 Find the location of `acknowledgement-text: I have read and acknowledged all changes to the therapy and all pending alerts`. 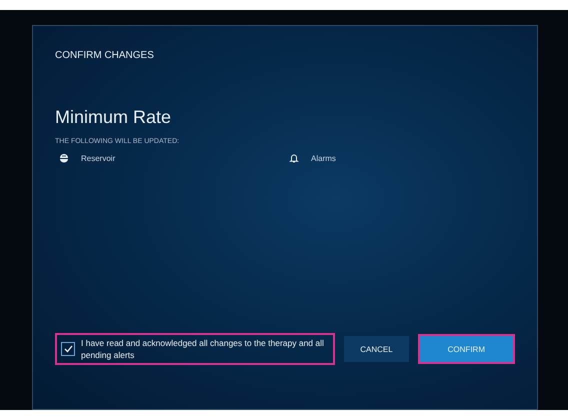

acknowledgement-text: I have read and acknowledged all changes to the therapy and all pending alerts is located at coordinates (203, 349).